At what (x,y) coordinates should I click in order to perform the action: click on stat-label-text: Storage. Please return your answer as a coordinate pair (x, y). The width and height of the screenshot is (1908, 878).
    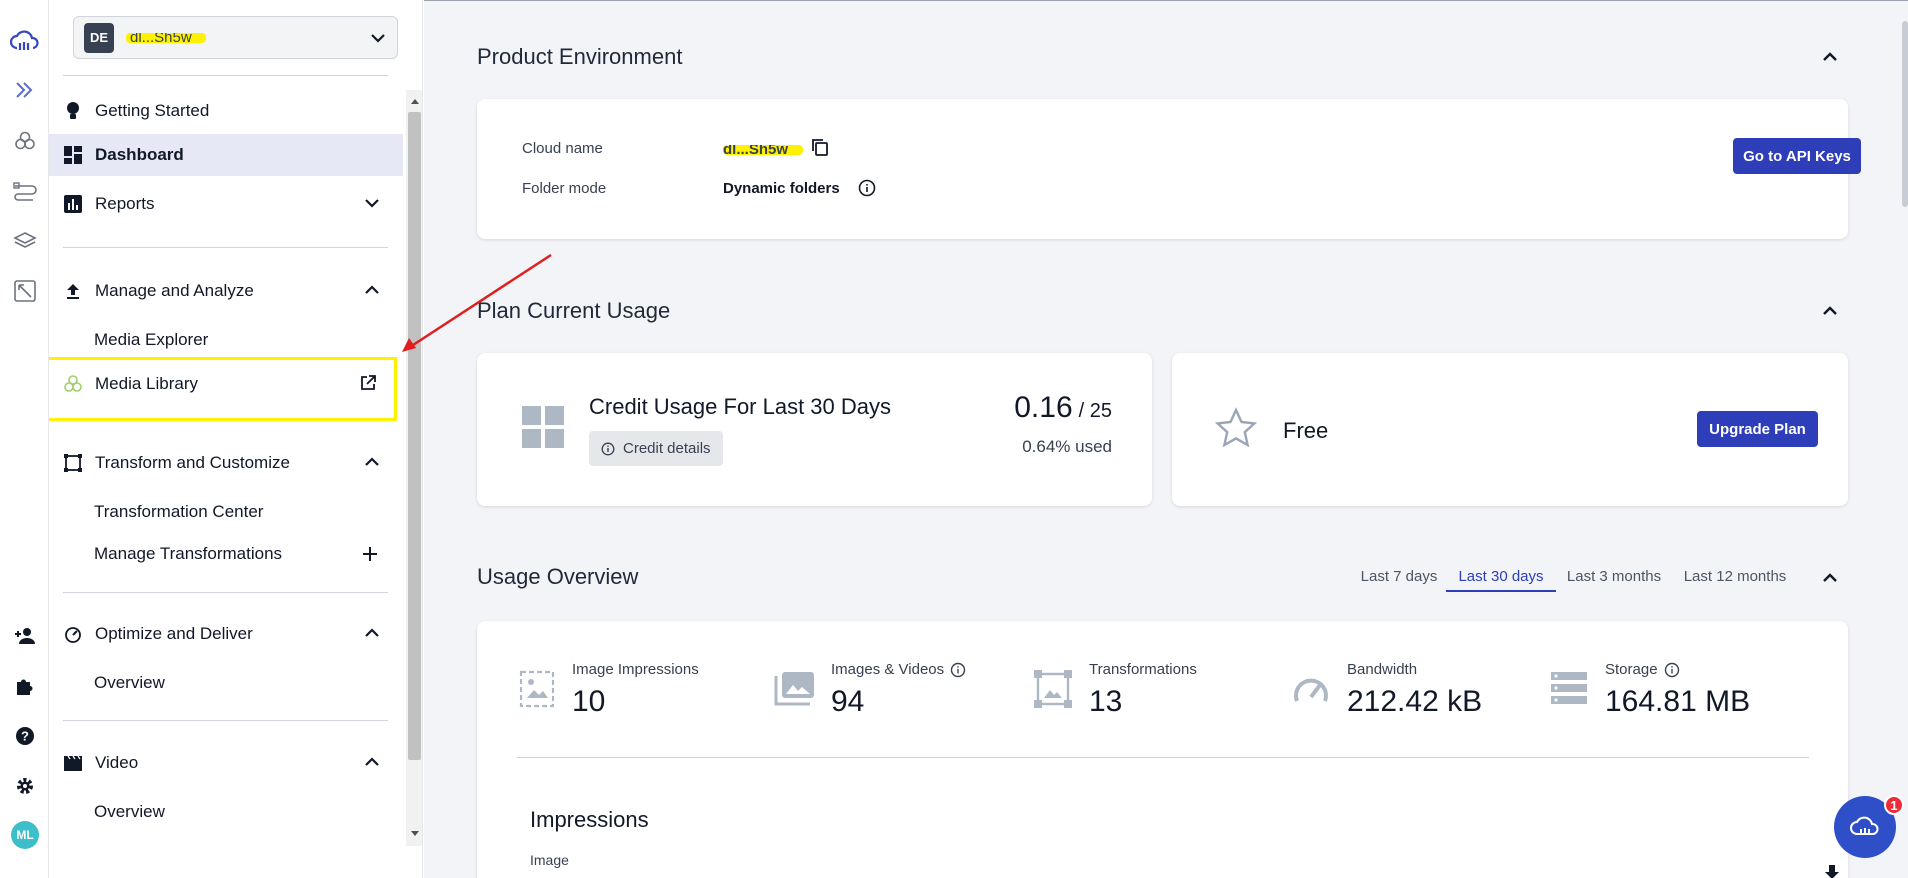
    Looking at the image, I should click on (1631, 669).